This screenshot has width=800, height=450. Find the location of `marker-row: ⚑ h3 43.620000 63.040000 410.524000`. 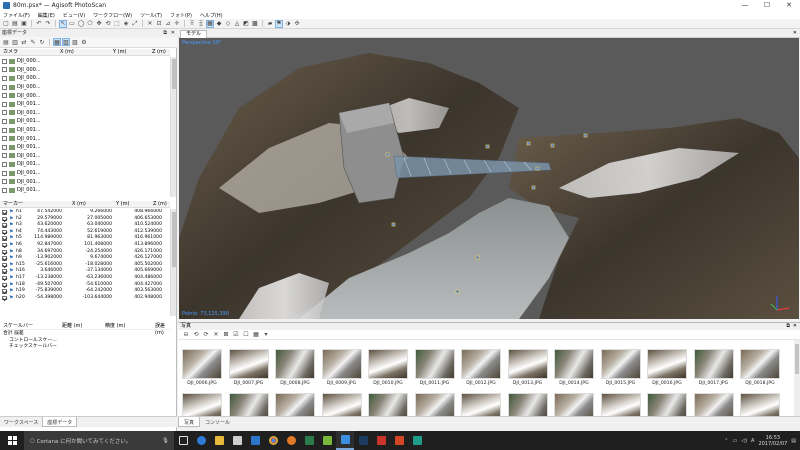

marker-row: ⚑ h3 43.620000 63.040000 410.524000 is located at coordinates (85, 225).